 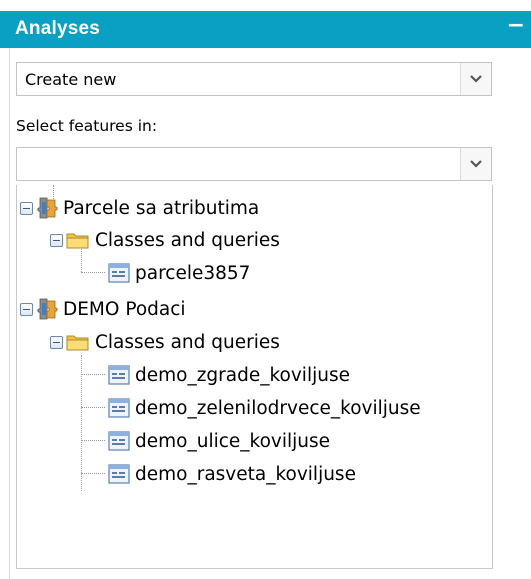 I want to click on mode-select-arrow, so click(x=475, y=79).